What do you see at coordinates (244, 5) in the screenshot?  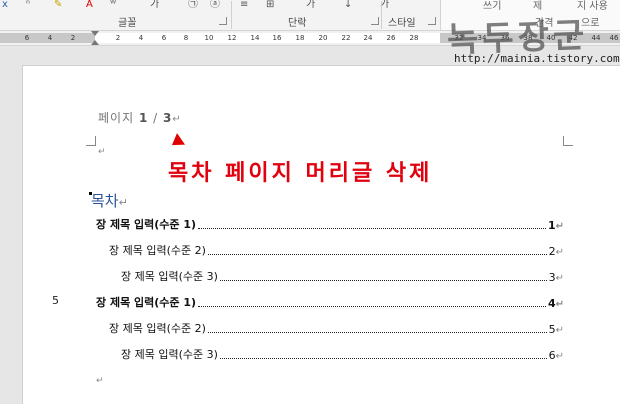 I see `align-icon: ≡` at bounding box center [244, 5].